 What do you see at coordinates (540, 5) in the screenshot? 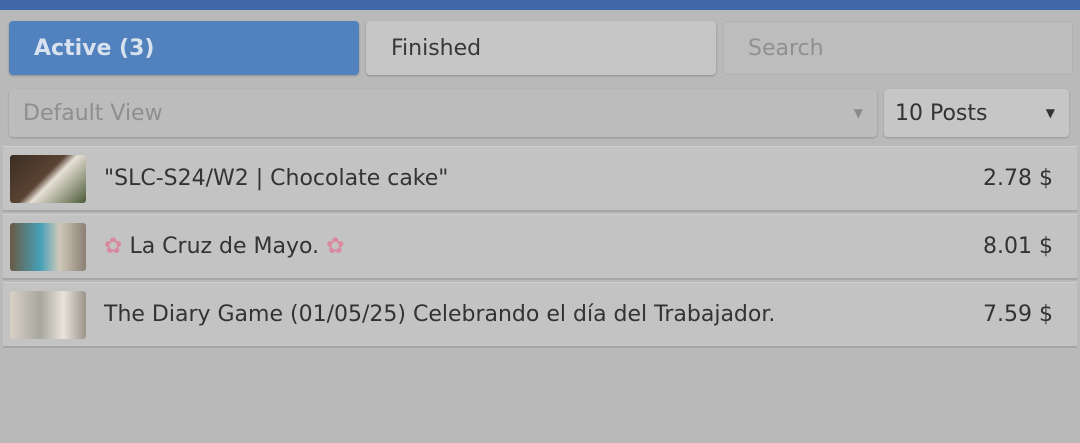
I see `header-bar` at bounding box center [540, 5].